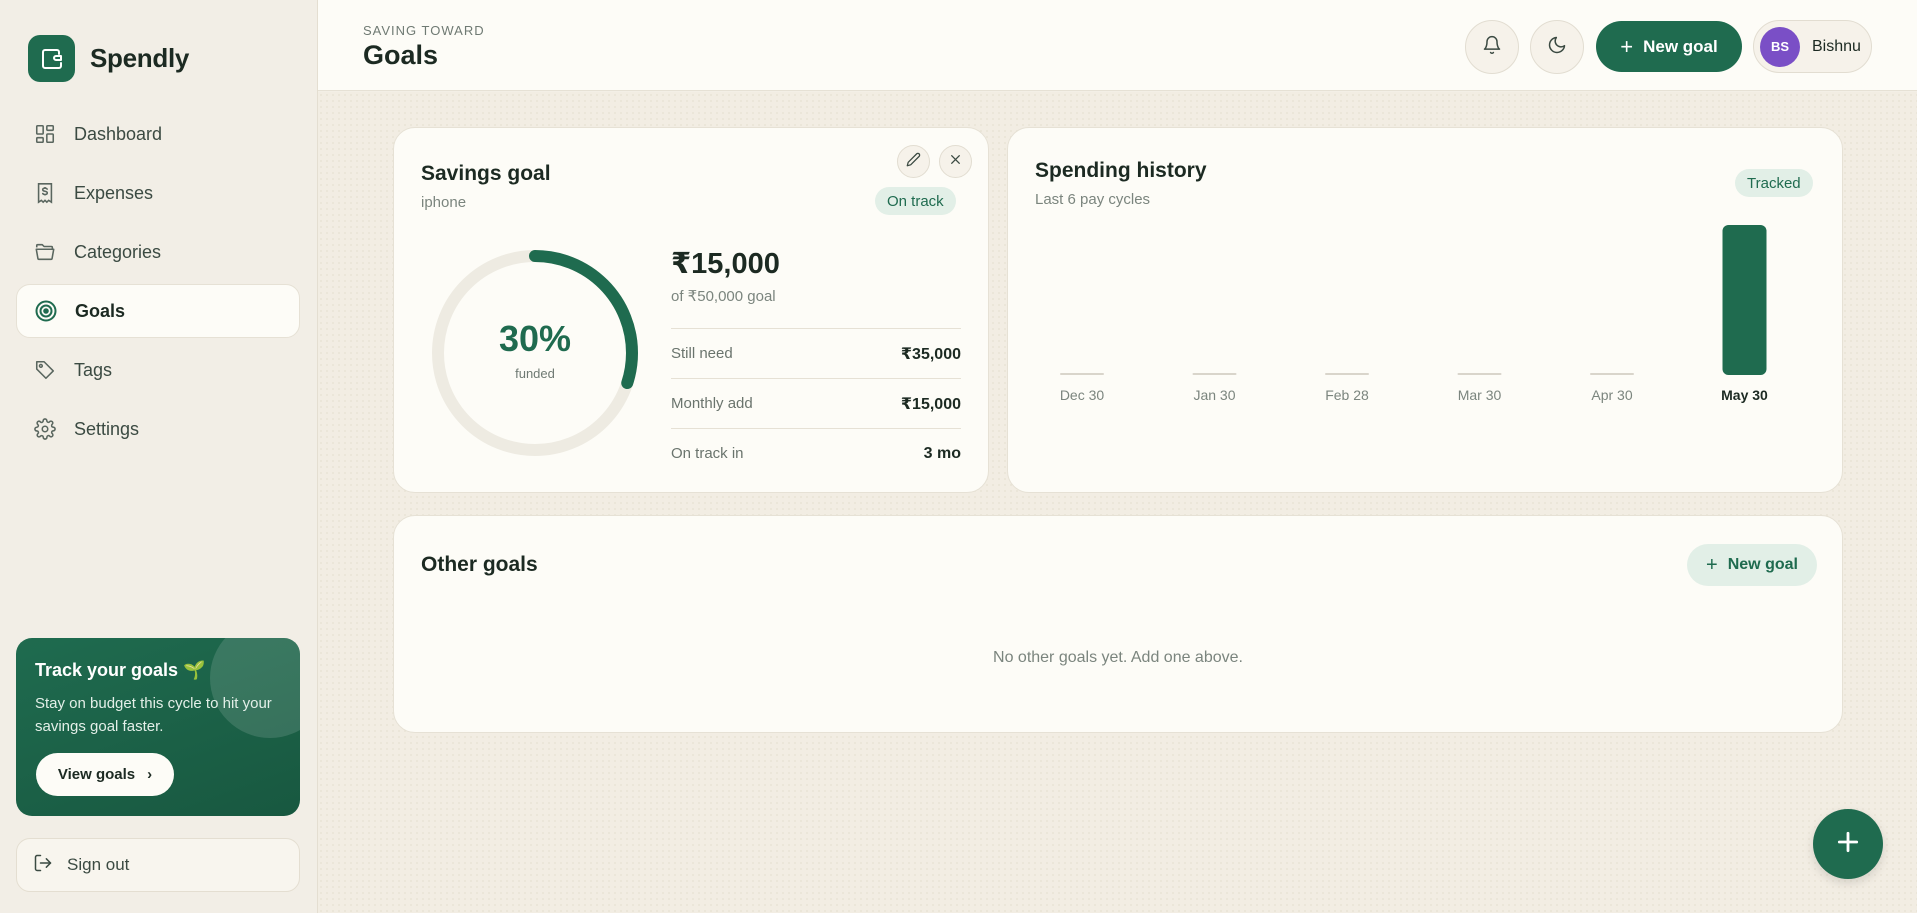  I want to click on sidebar-item-goals: Goals, so click(158, 311).